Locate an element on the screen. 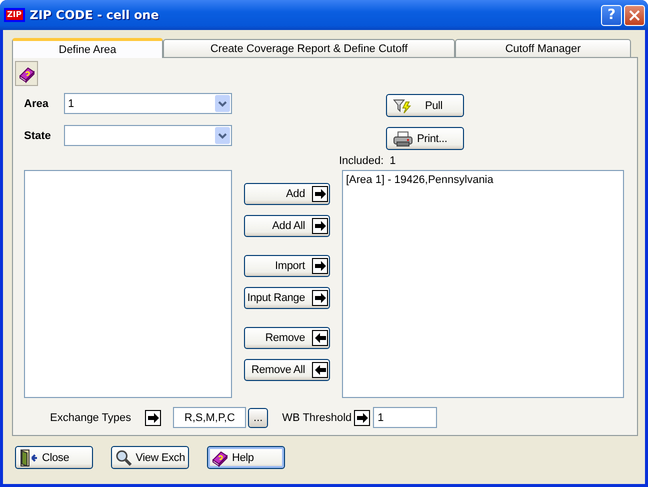 The image size is (648, 487). included-label: Included: is located at coordinates (361, 161).